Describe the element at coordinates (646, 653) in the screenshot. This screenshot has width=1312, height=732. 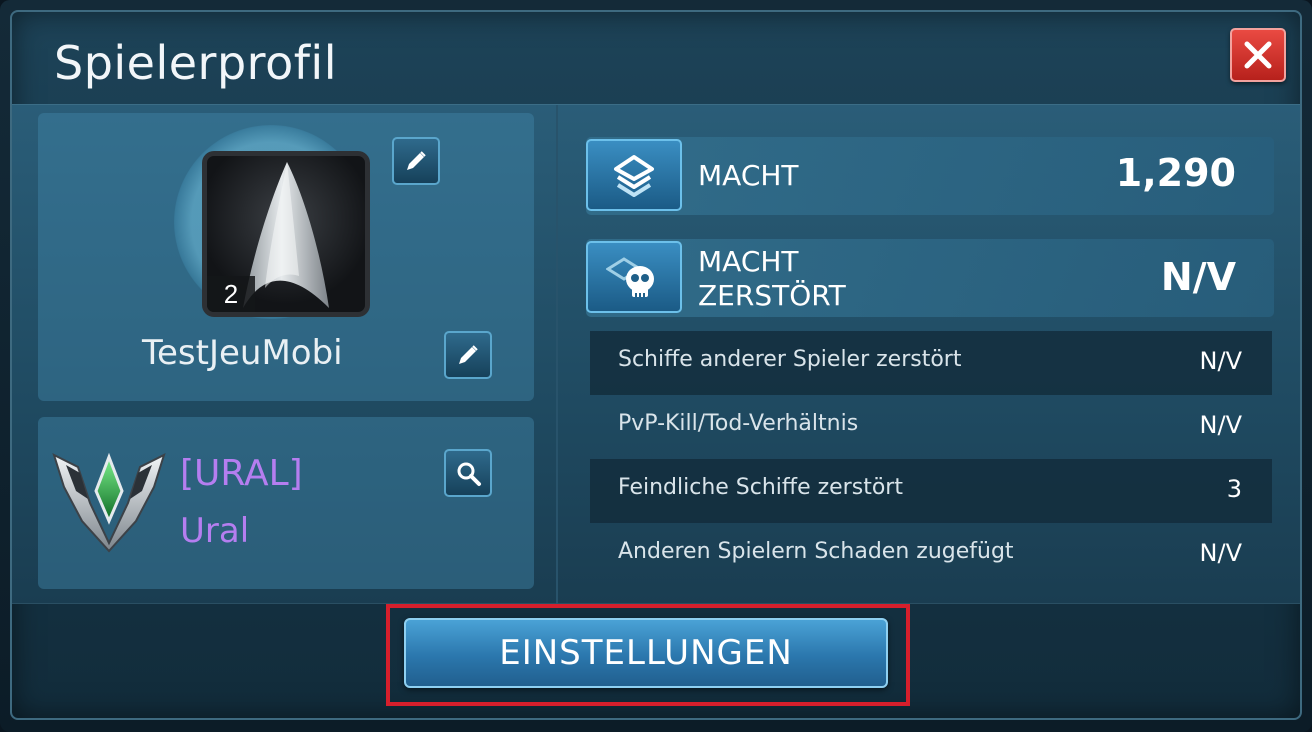
I see `settings-button: EINSTELLUNGEN` at that location.